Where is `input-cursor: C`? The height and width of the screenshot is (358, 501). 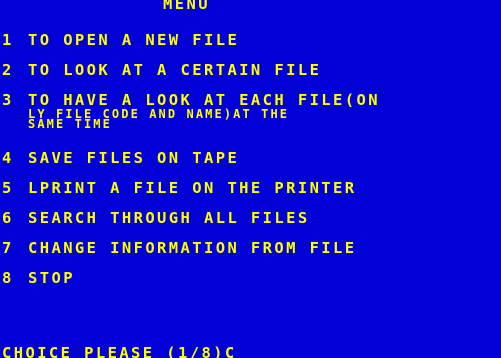
input-cursor: C is located at coordinates (229, 351).